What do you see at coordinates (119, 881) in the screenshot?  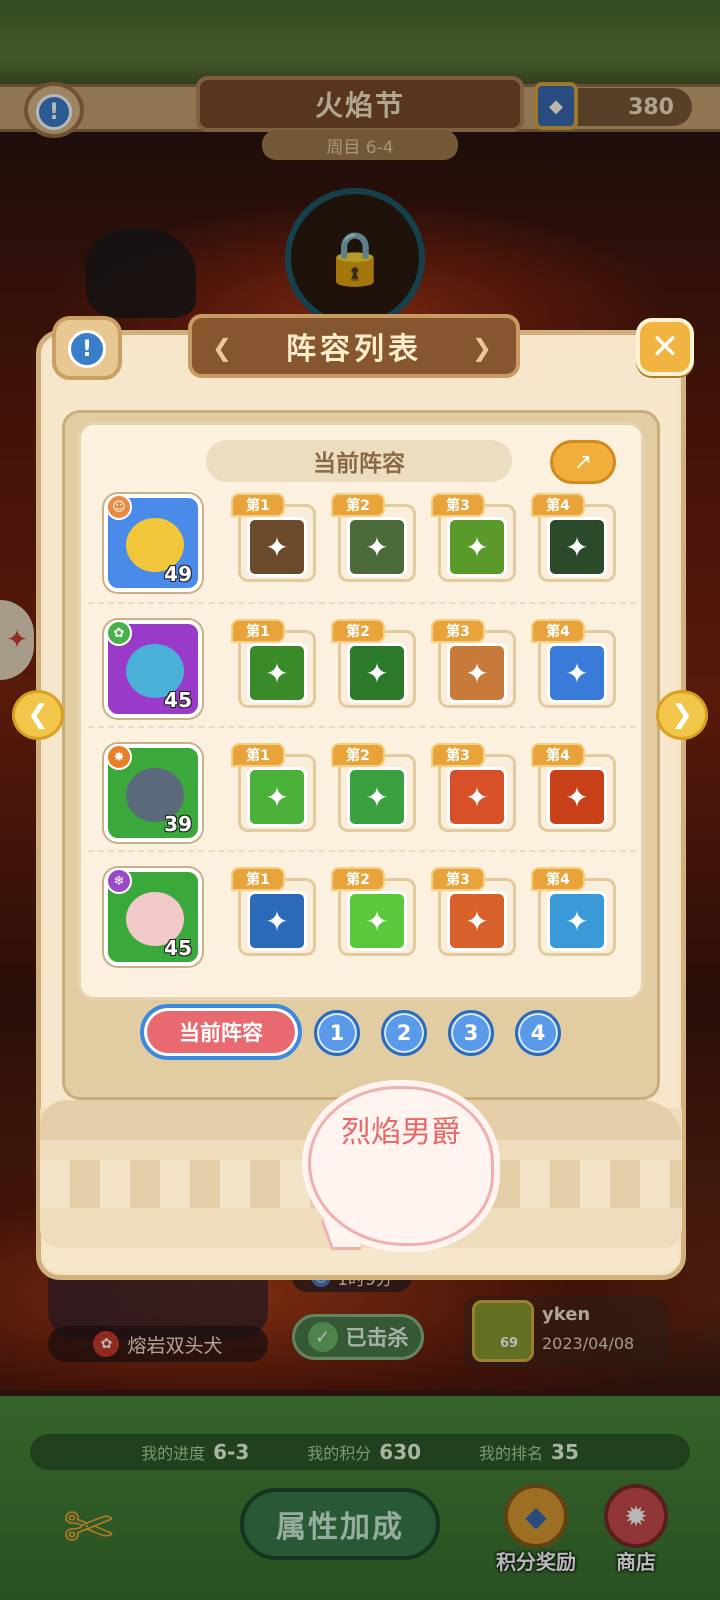 I see `element-badge-icon: ❄` at bounding box center [119, 881].